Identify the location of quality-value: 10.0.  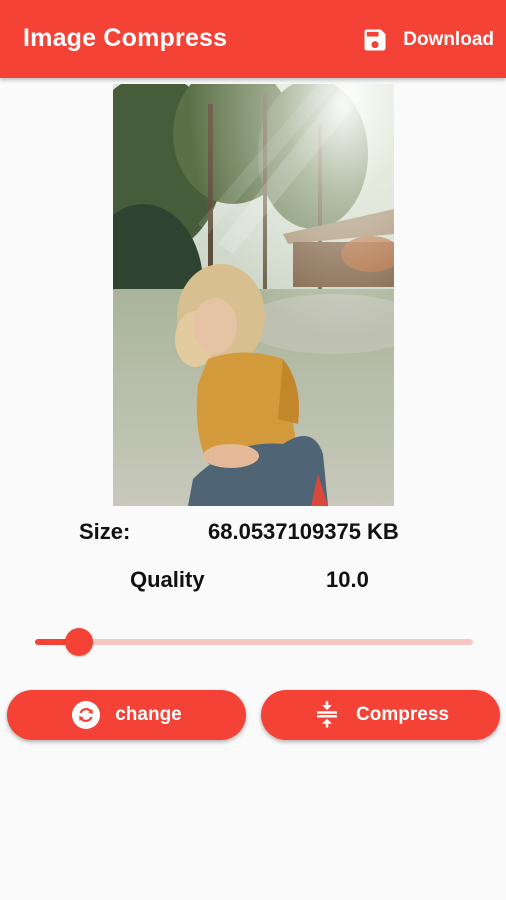
(347, 579).